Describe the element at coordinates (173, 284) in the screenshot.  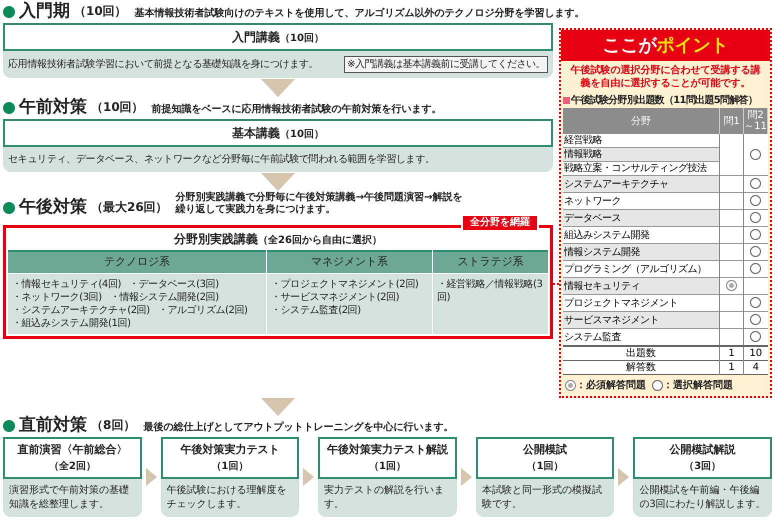
I see `category-item: ・データベース(3回)` at that location.